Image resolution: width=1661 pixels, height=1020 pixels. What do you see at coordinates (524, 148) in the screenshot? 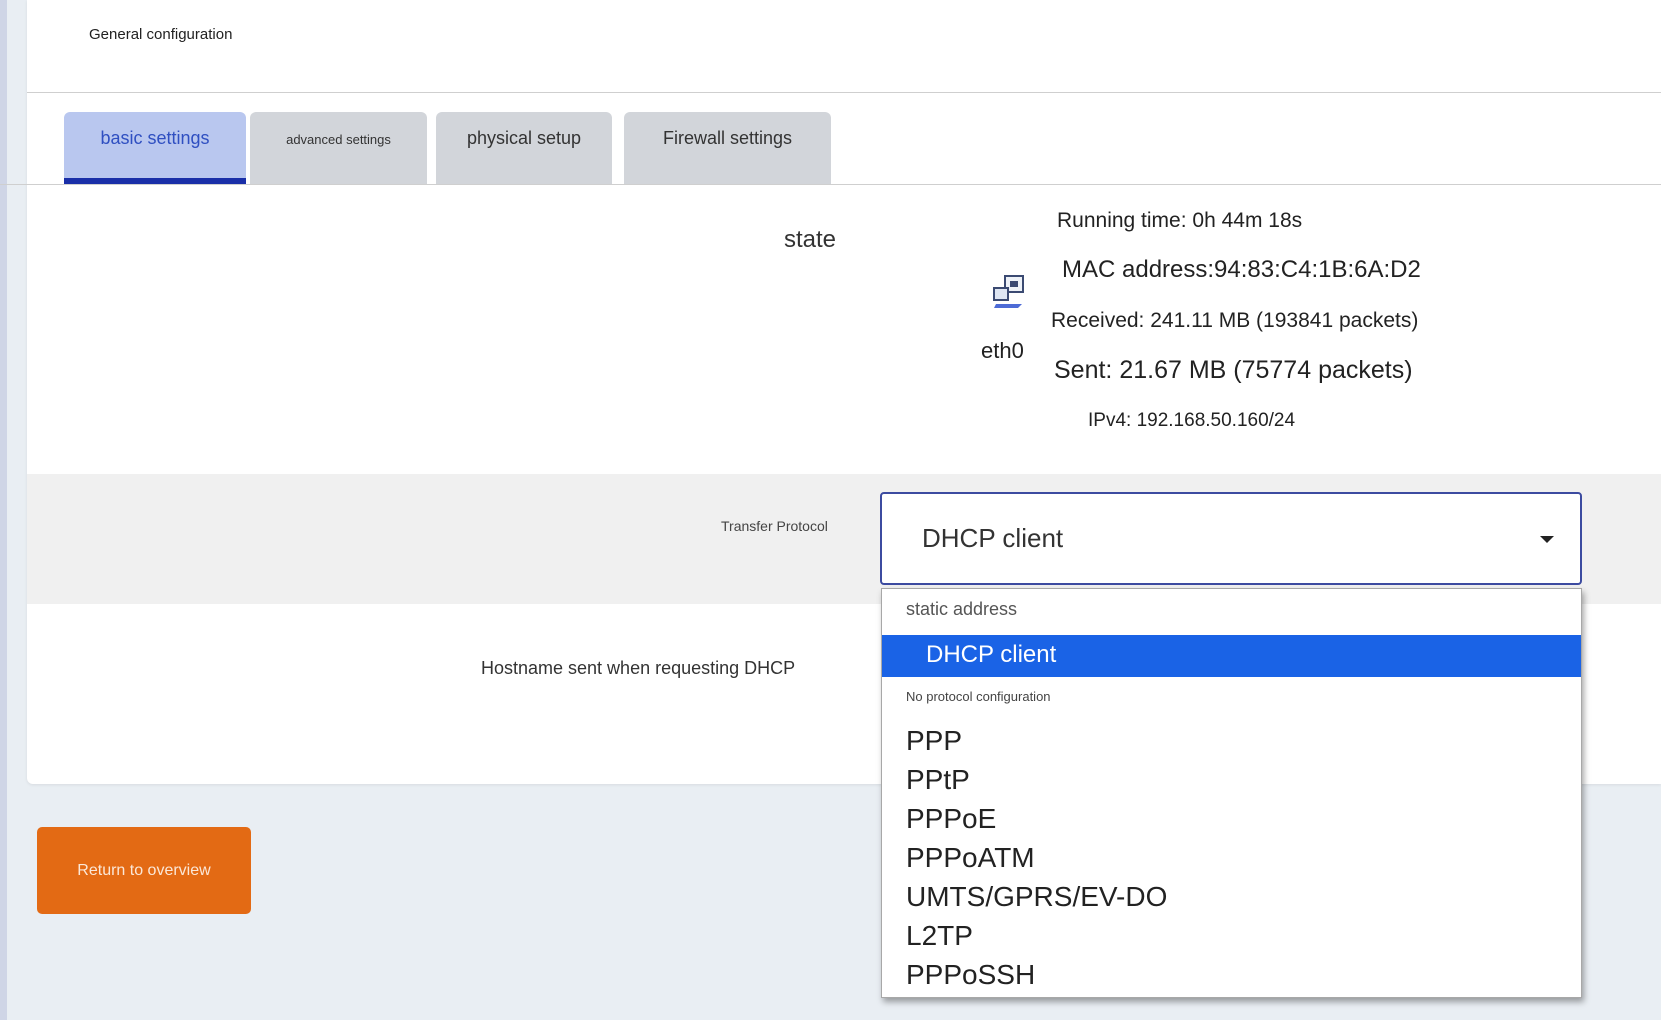
I see `tab-physical-setup: physical setup` at bounding box center [524, 148].